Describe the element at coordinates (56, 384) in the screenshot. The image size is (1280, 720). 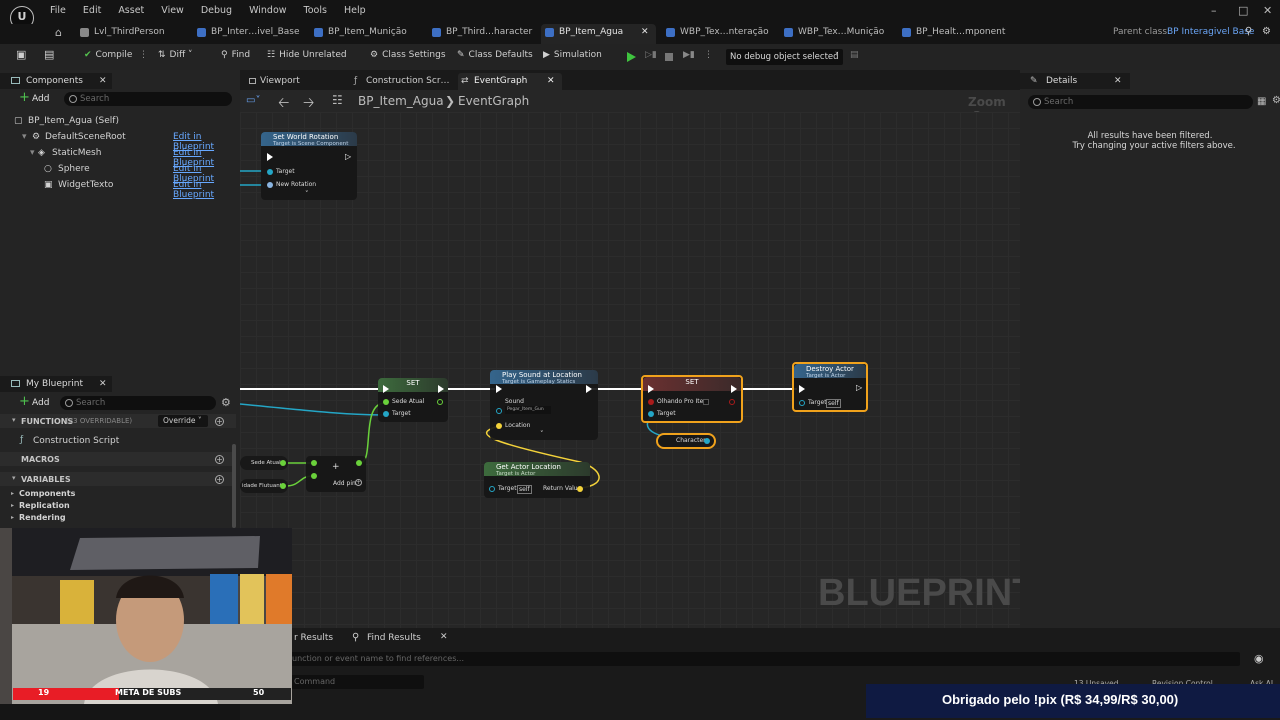
I see `my-blueprint-header: My Blueprint ✕` at that location.